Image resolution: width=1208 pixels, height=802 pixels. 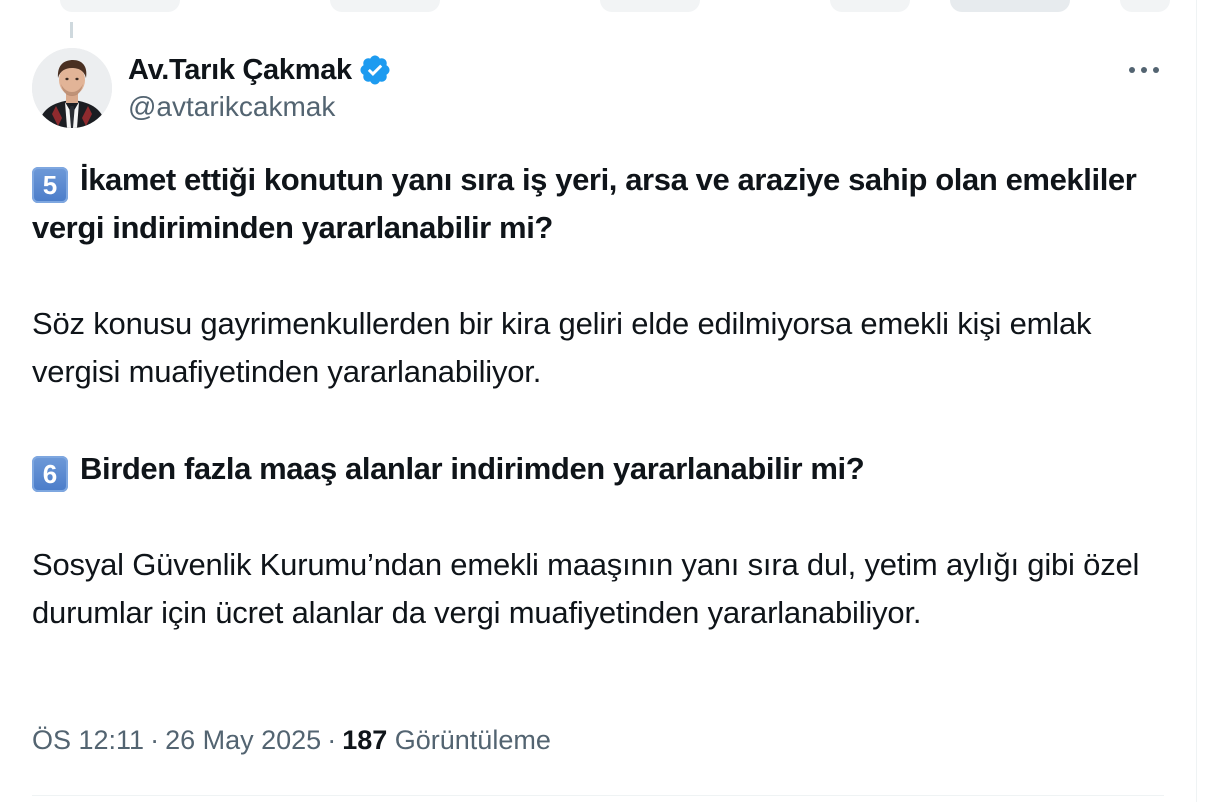 What do you see at coordinates (365, 740) in the screenshot?
I see `views-count: 187` at bounding box center [365, 740].